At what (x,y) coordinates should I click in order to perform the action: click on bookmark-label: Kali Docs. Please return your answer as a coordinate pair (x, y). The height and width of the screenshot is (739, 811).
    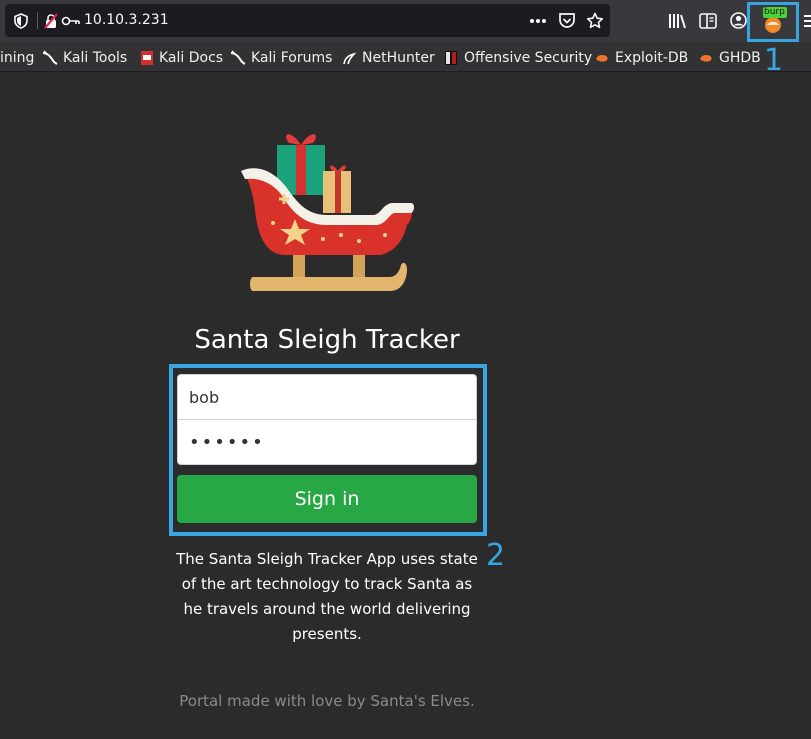
    Looking at the image, I should click on (191, 58).